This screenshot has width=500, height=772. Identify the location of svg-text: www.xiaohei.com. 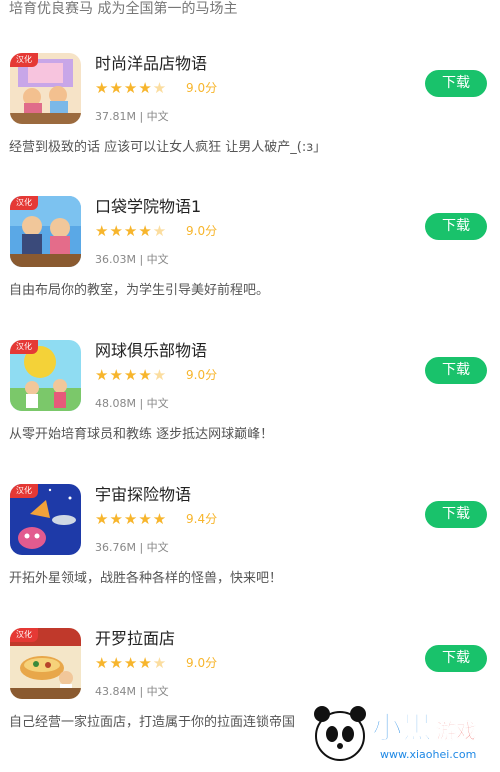
(428, 754).